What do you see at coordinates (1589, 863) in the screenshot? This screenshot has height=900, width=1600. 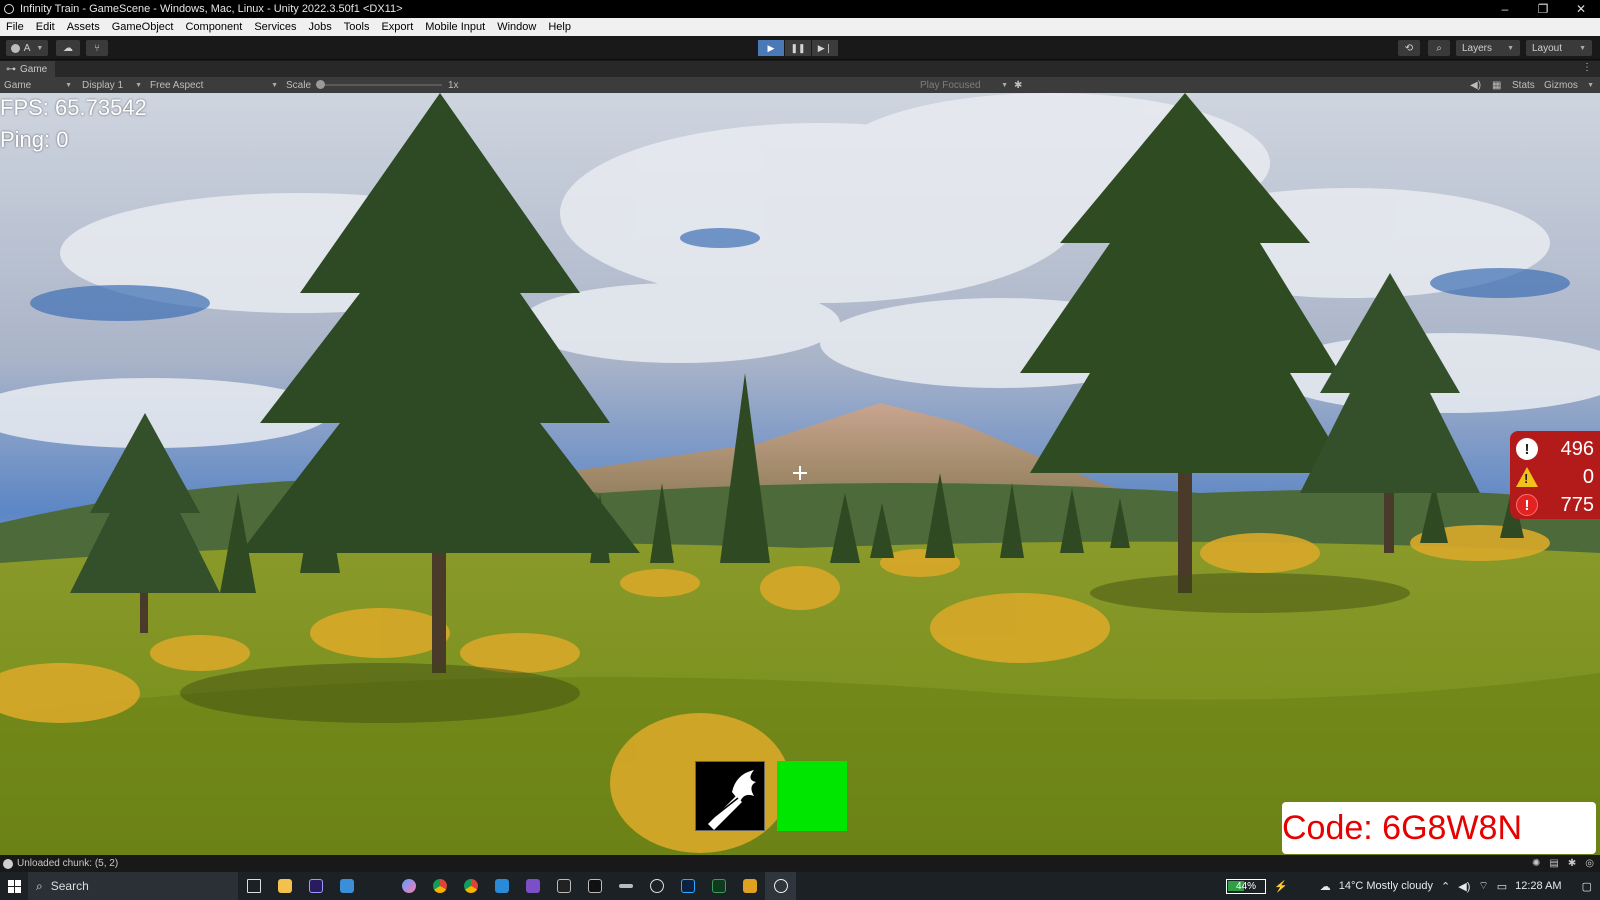 I see `check-icon: ◎` at bounding box center [1589, 863].